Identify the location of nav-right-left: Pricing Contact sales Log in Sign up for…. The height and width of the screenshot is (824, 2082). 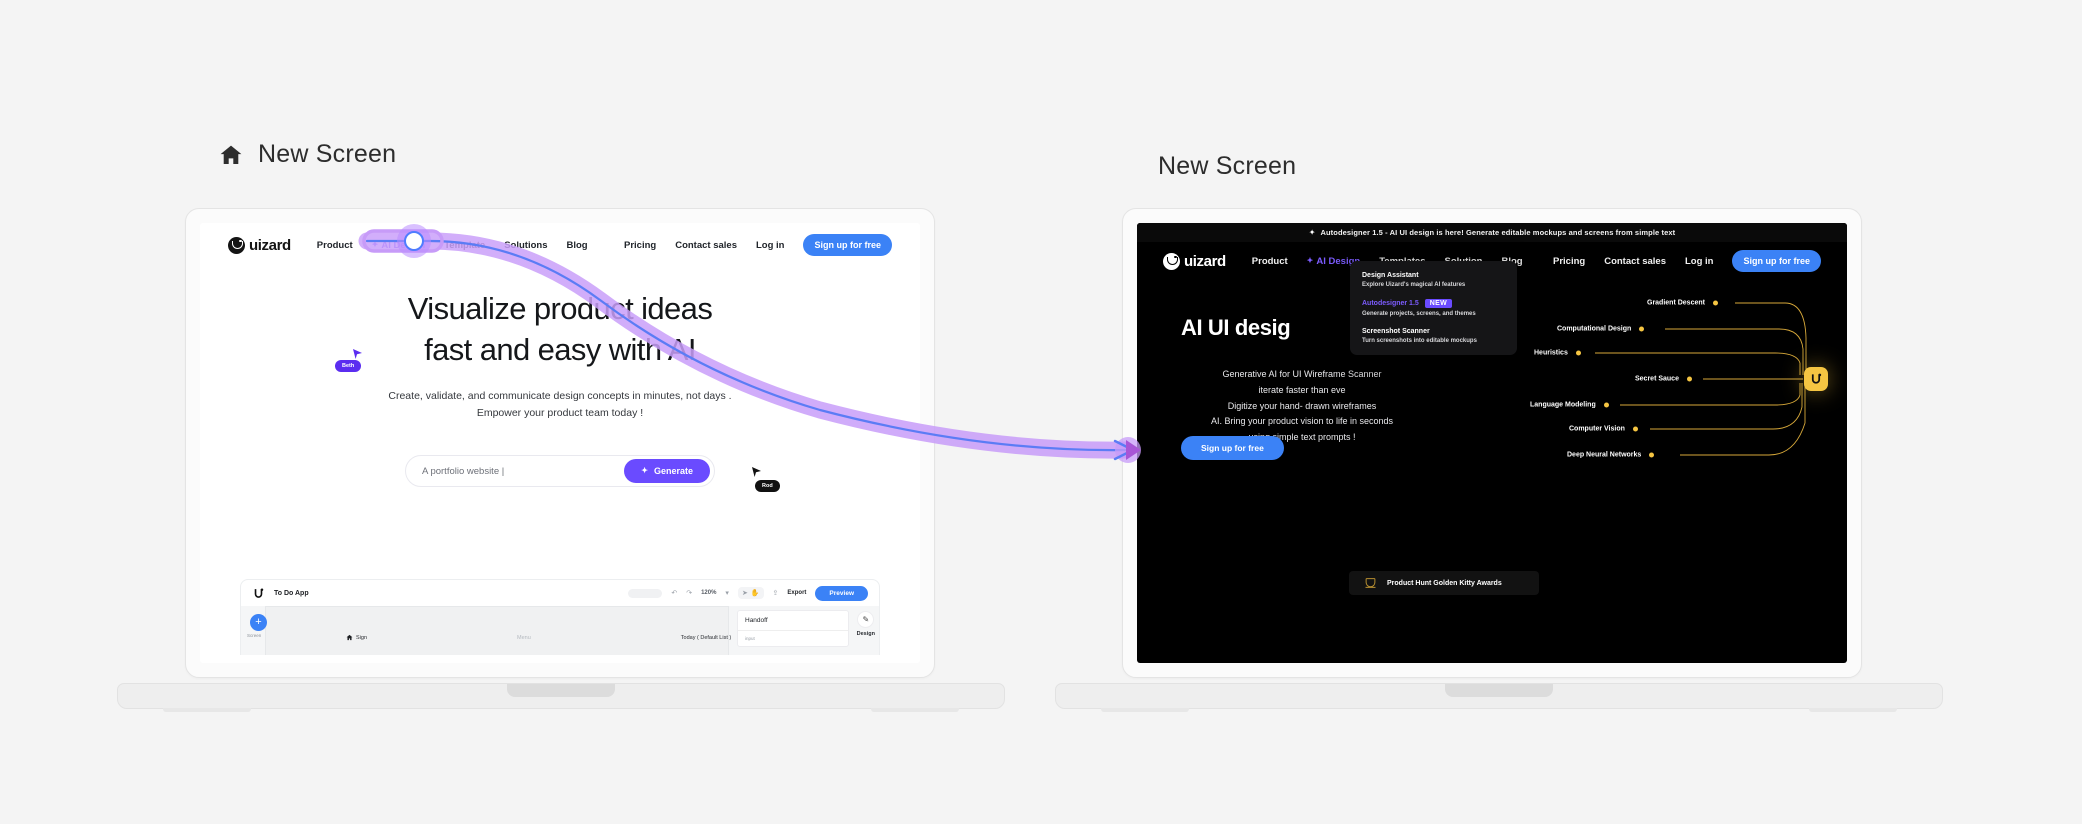
(758, 245).